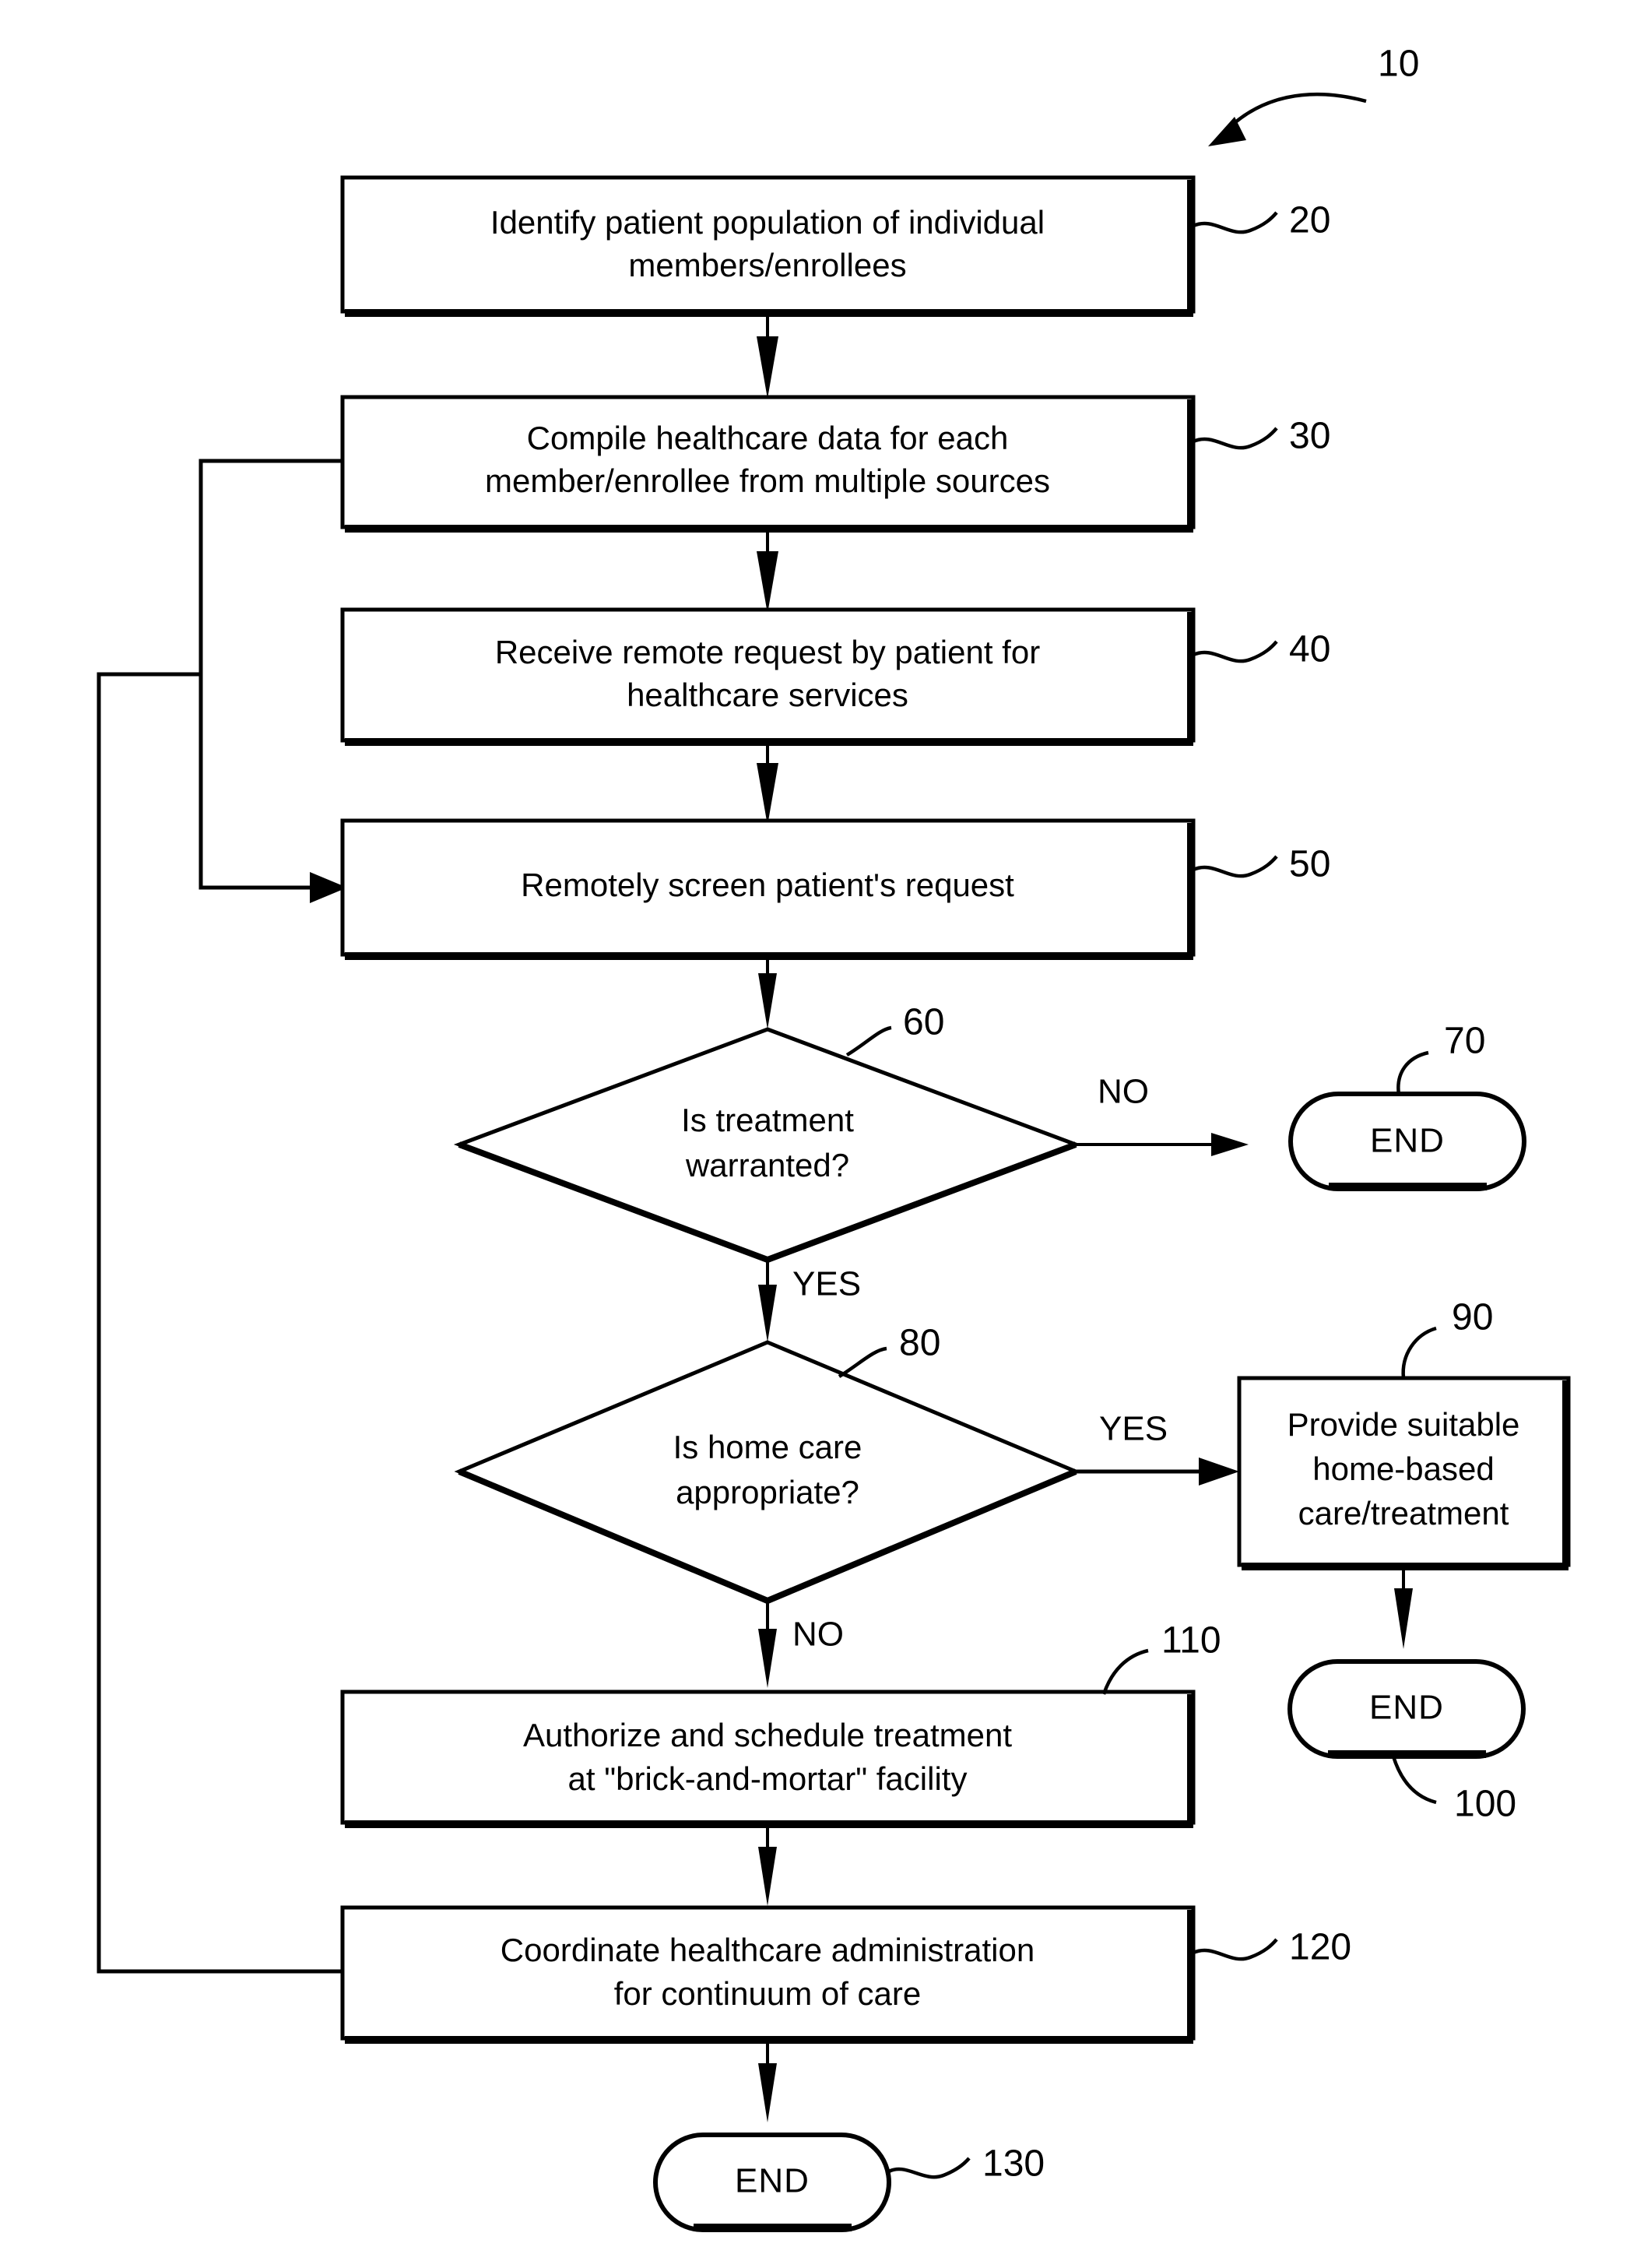 This screenshot has height=2268, width=1637. Describe the element at coordinates (767, 652) in the screenshot. I see `node-40-label-line-1: Receive remote request by patient for` at that location.